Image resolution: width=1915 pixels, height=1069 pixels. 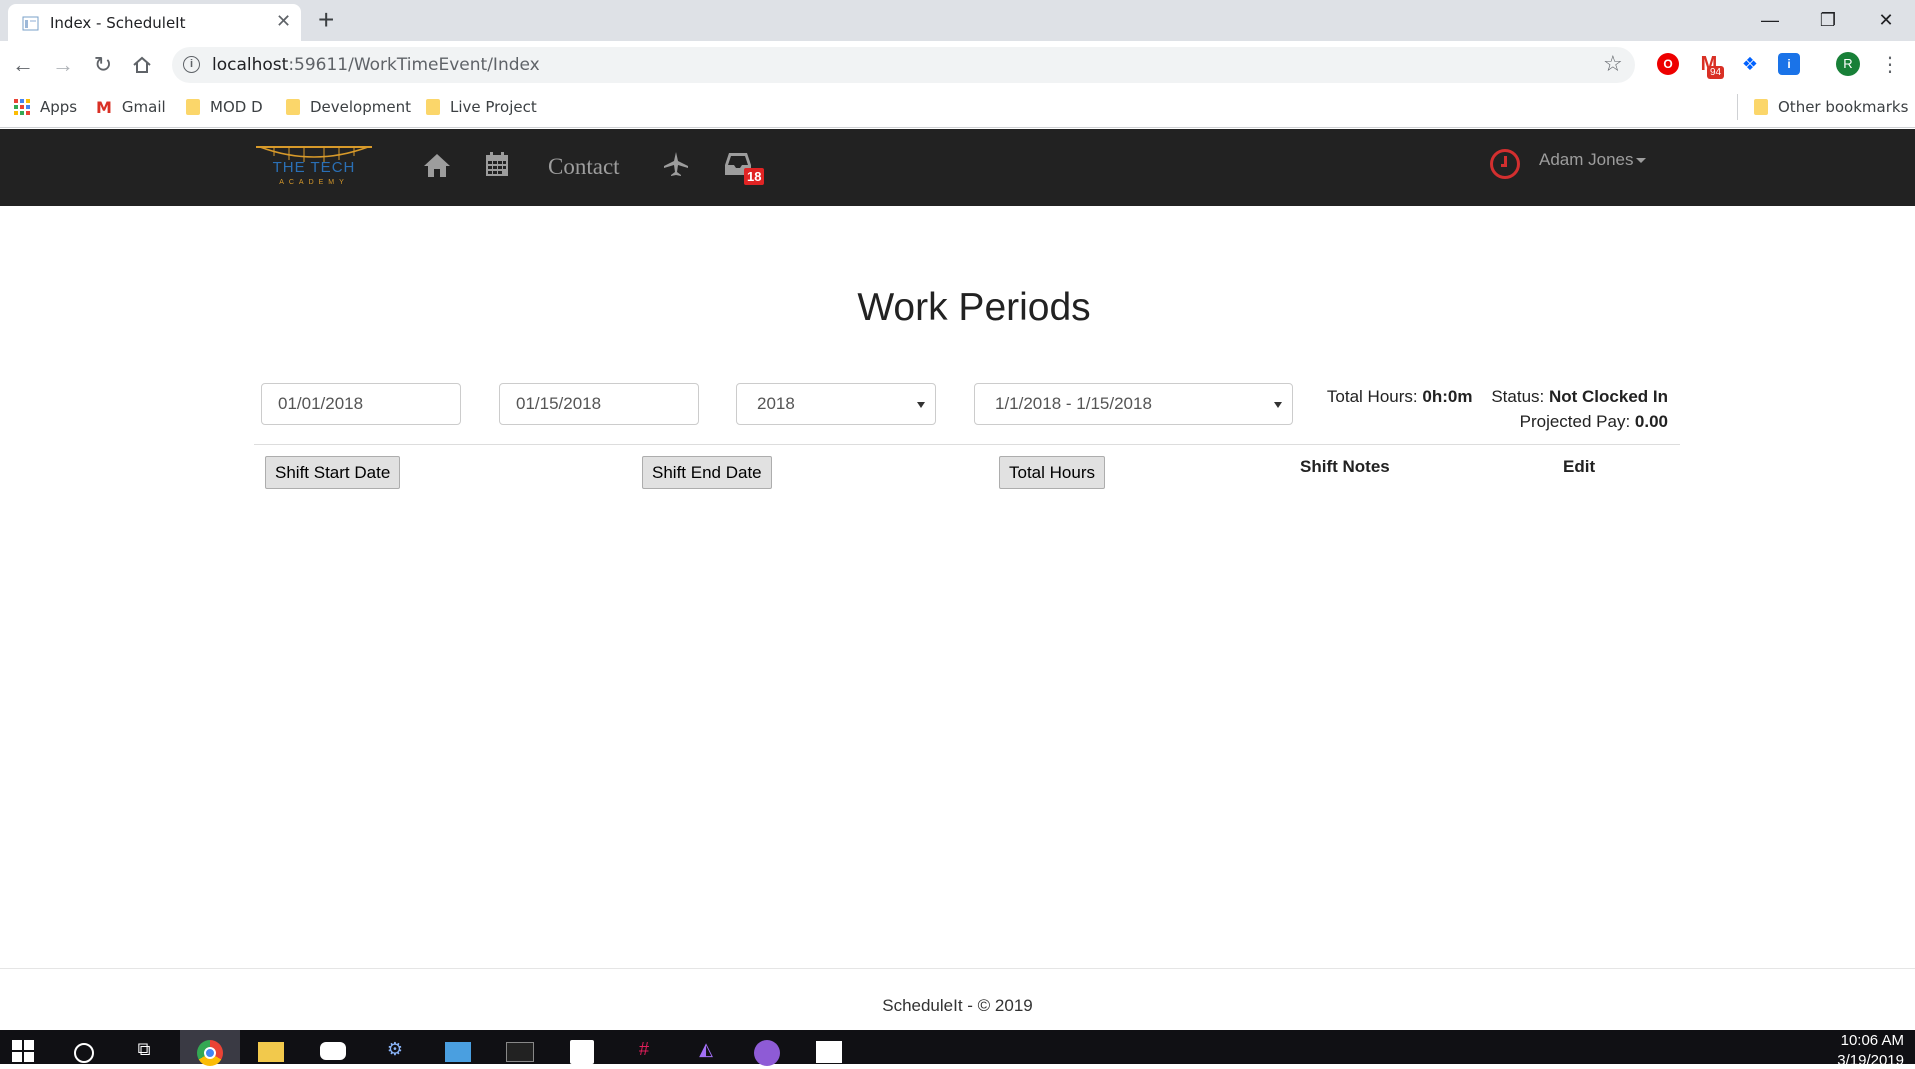 What do you see at coordinates (1859, 1060) in the screenshot?
I see `taskbar-date: 3/19/2019` at bounding box center [1859, 1060].